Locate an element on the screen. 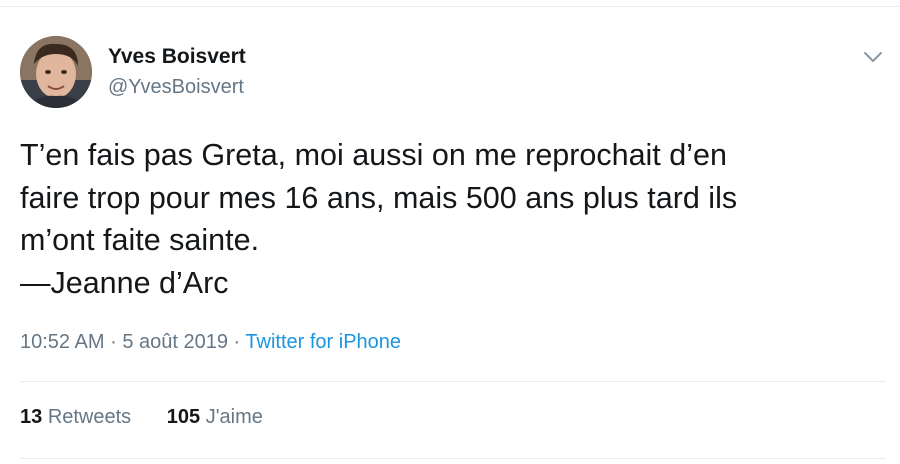 Image resolution: width=900 pixels, height=464 pixels. tweet-stats: 13 Retweets 105 J'aime is located at coordinates (141, 417).